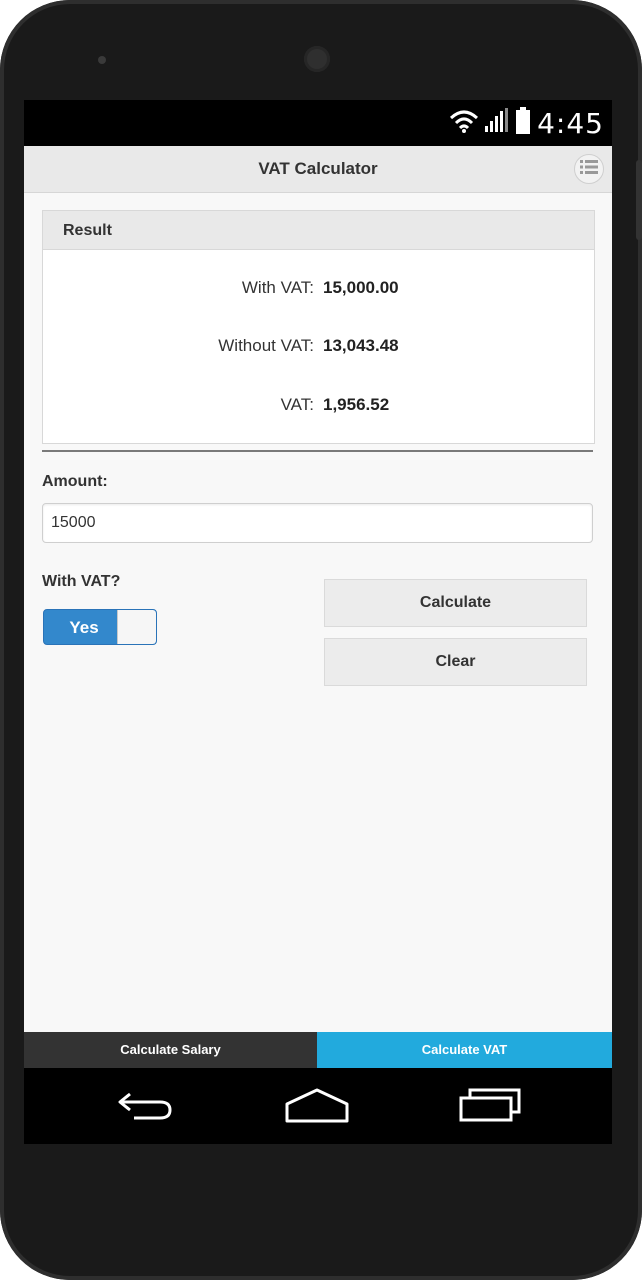  What do you see at coordinates (464, 1050) in the screenshot?
I see `tab-calculate-vat: Calculate VAT` at bounding box center [464, 1050].